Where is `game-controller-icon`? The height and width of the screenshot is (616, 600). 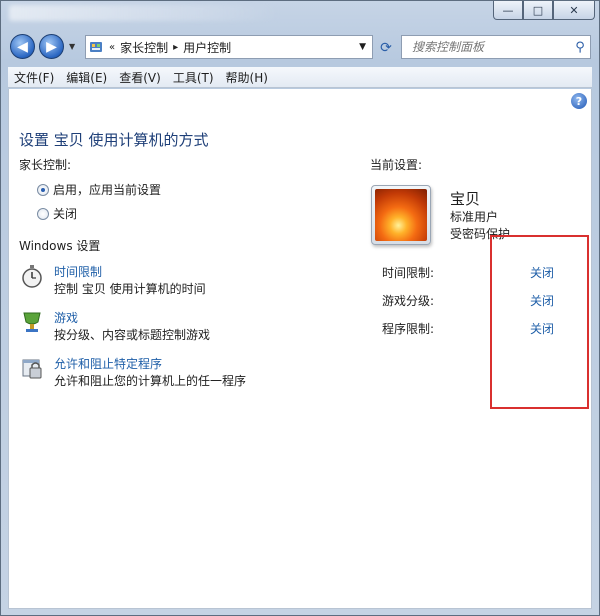
game-controller-icon is located at coordinates (32, 322).